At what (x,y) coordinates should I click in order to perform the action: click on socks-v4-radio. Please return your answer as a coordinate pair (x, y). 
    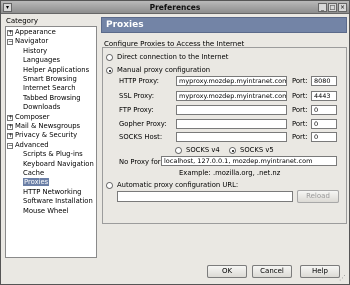
    Looking at the image, I should click on (178, 150).